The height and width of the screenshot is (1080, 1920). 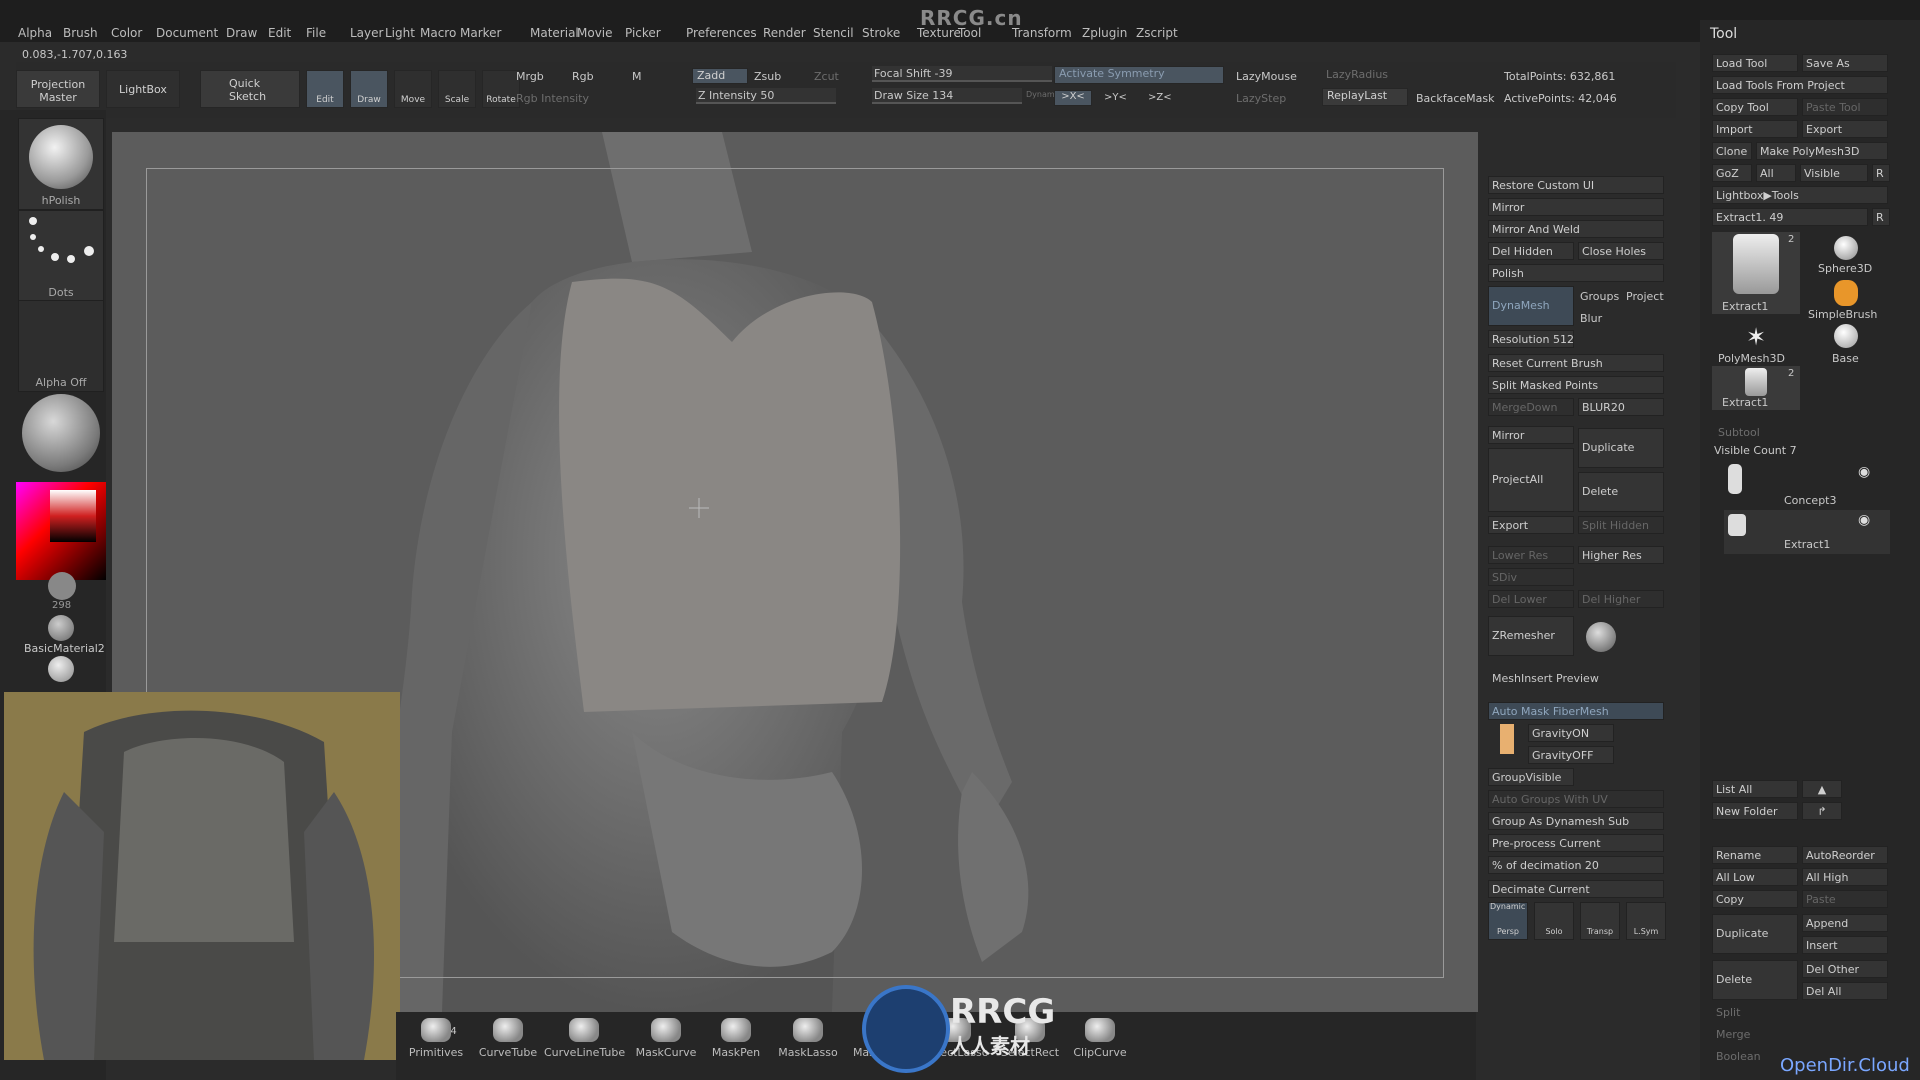 I want to click on goz-all-button: All, so click(x=1776, y=173).